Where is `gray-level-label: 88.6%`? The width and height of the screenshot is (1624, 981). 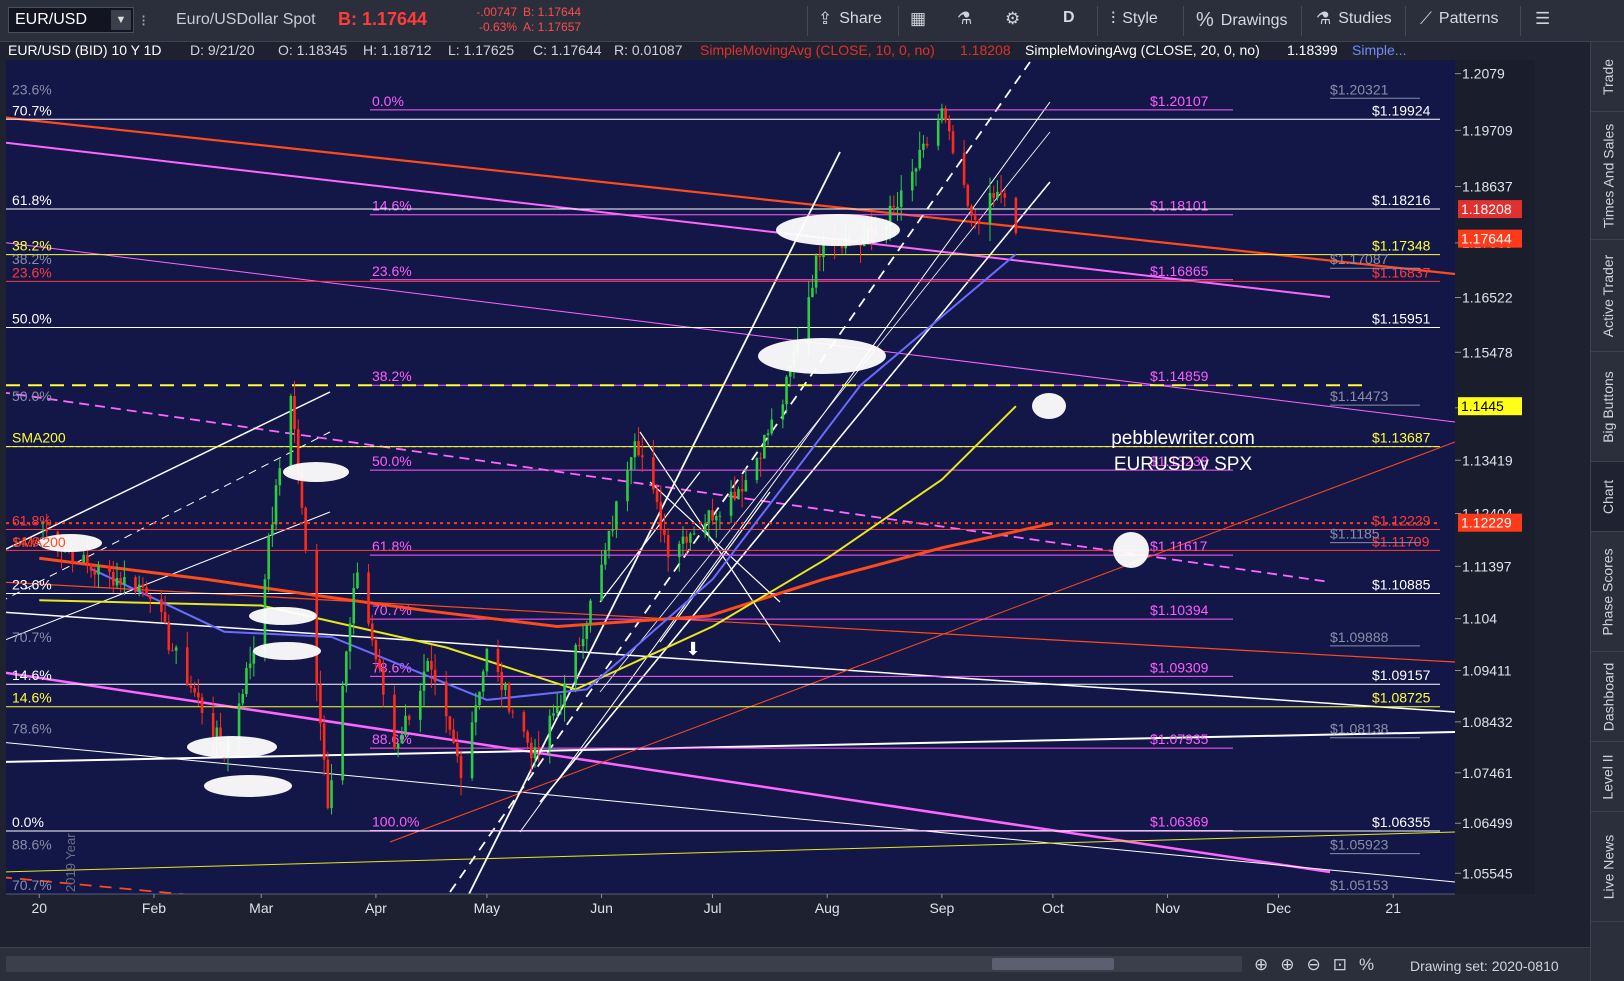
gray-level-label: 88.6% is located at coordinates (32, 845).